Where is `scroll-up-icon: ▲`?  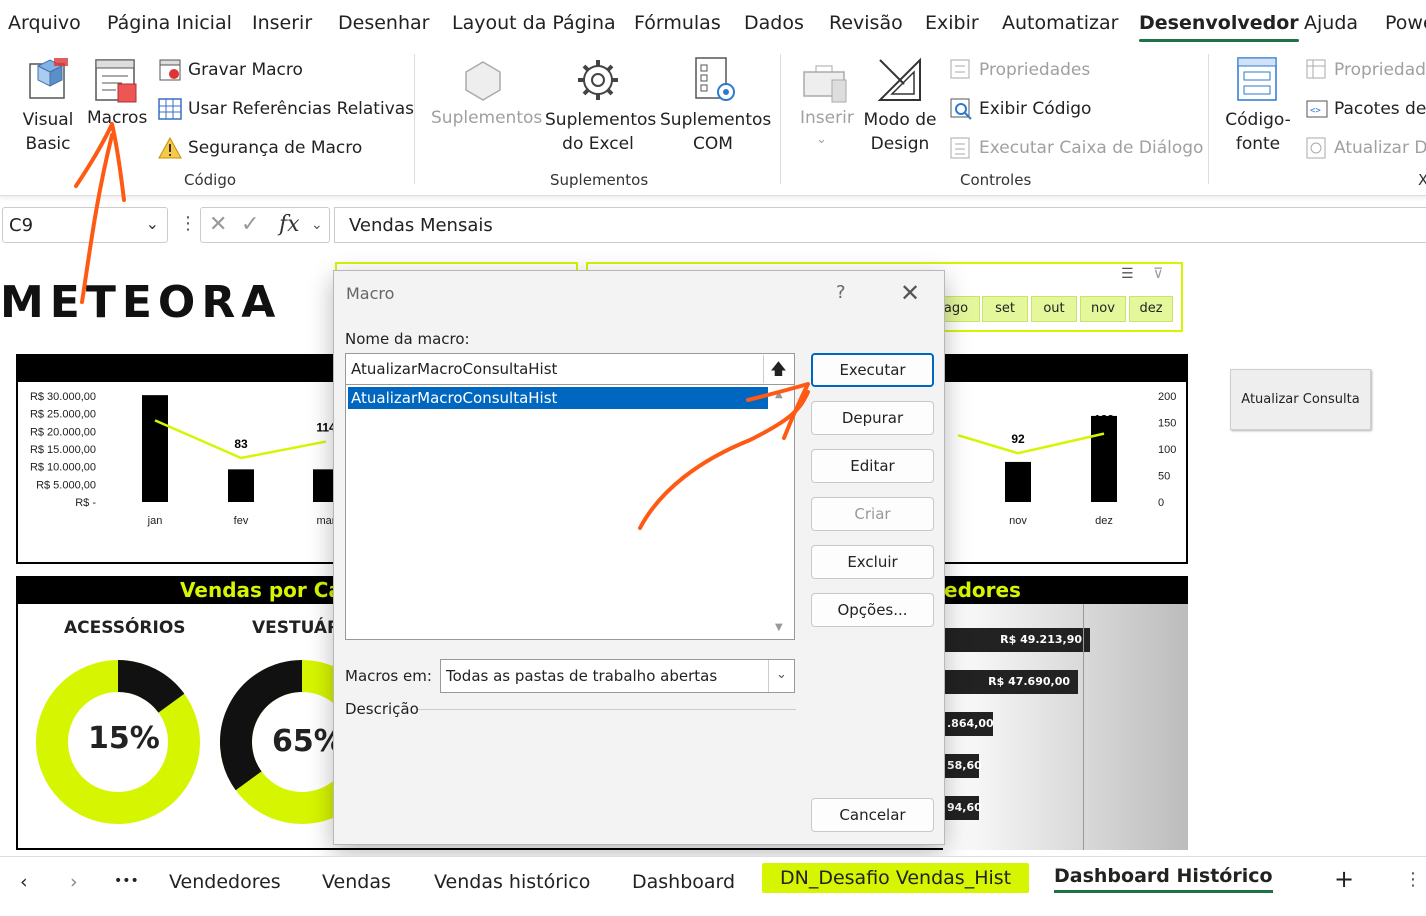
scroll-up-icon: ▲ is located at coordinates (779, 394).